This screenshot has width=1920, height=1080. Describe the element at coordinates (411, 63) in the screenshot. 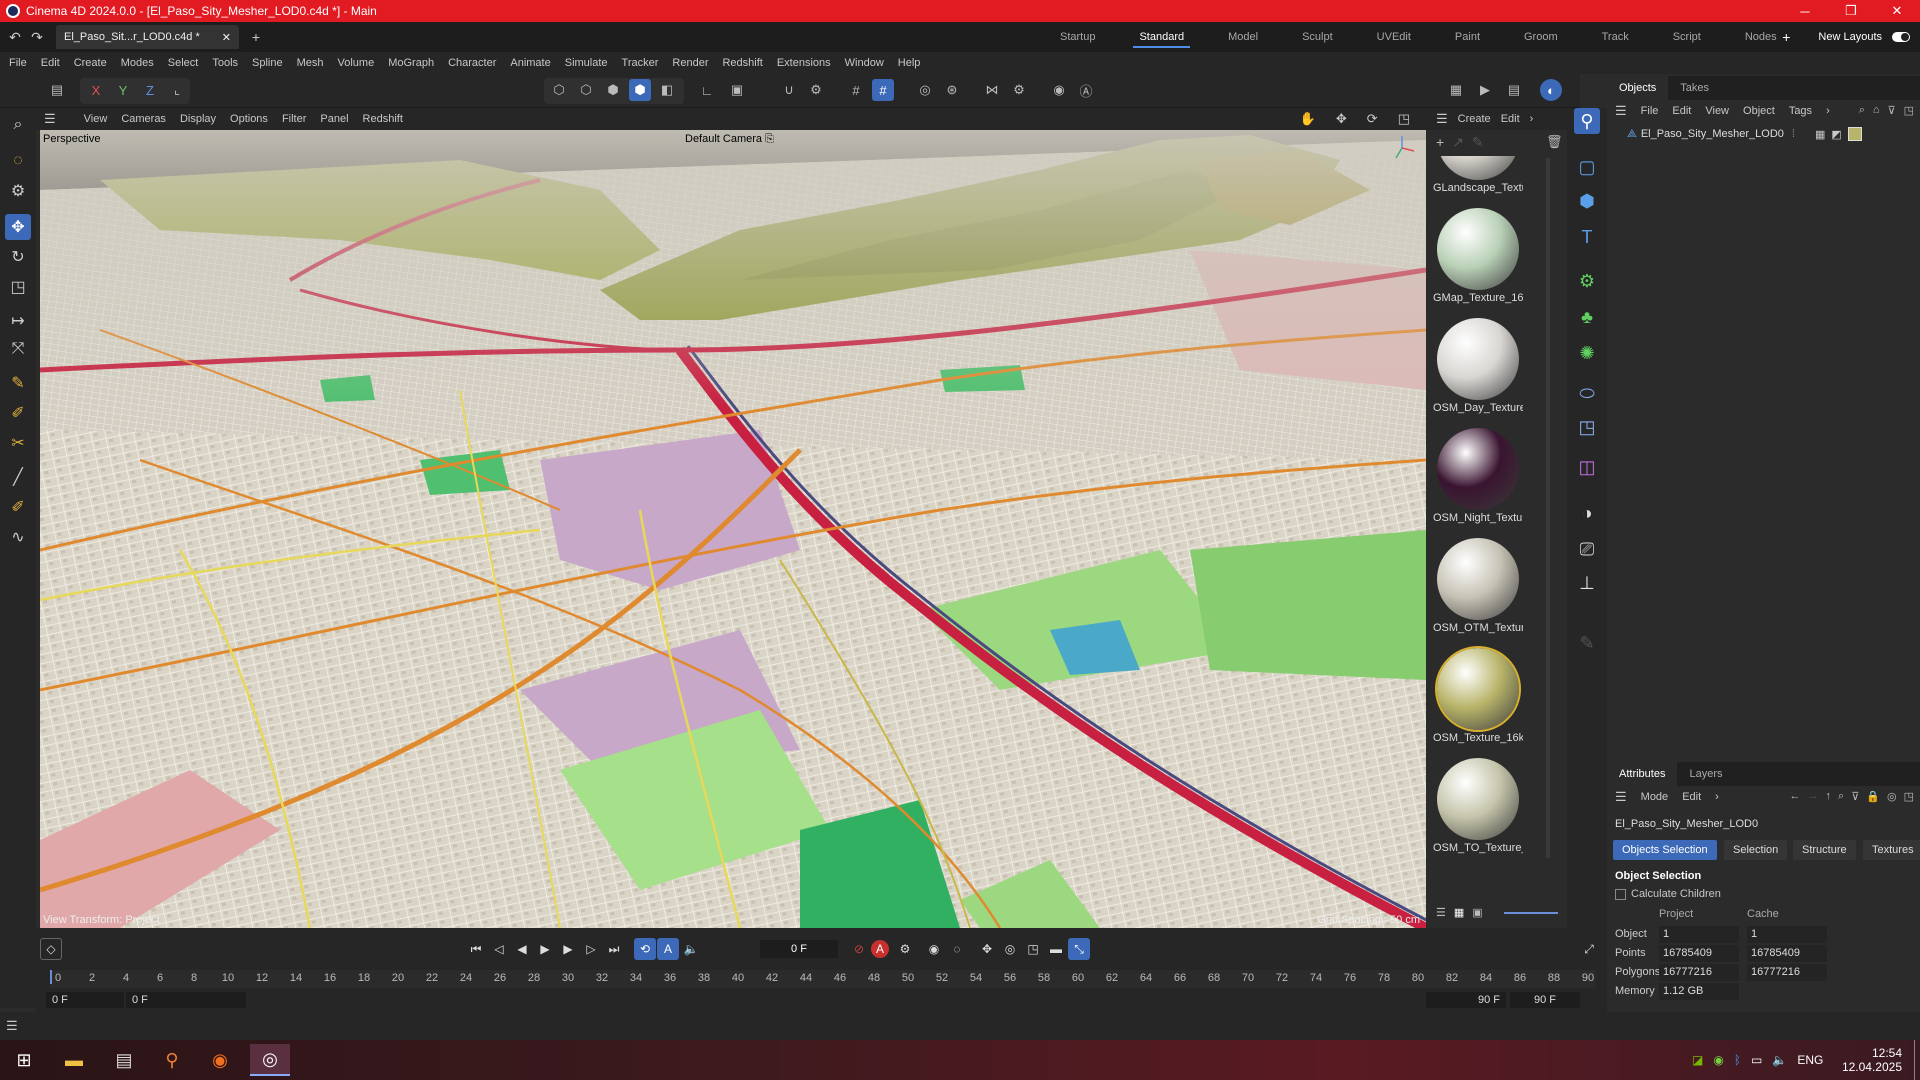

I see `menu-mograph: MoGraph` at that location.